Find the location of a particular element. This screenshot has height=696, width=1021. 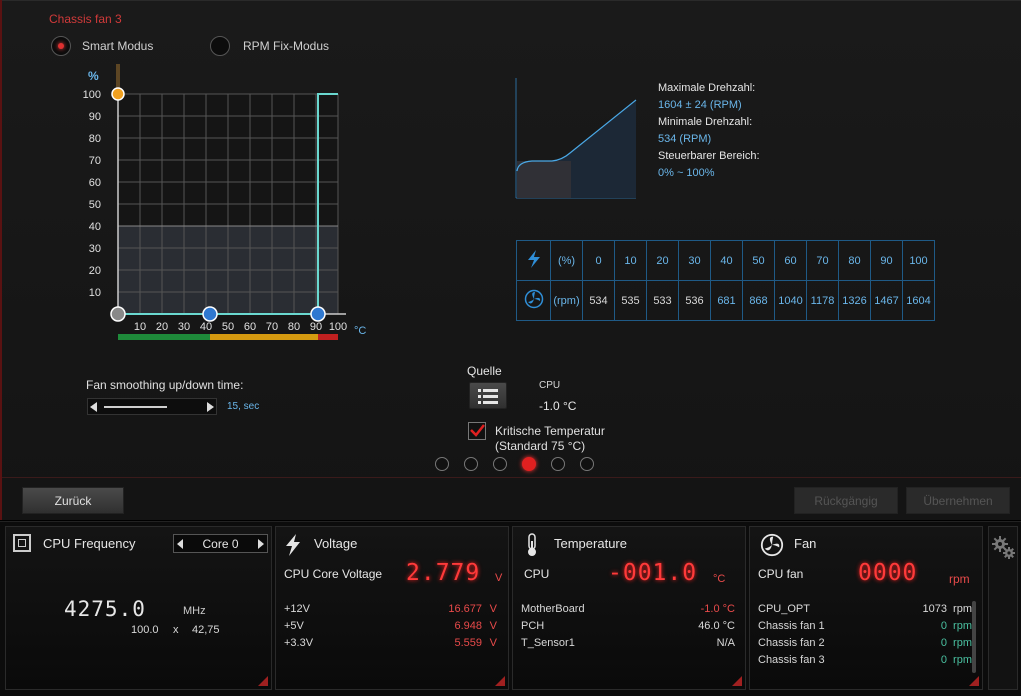

min-rpm-label: Minimale Drehzahl: is located at coordinates (705, 122).